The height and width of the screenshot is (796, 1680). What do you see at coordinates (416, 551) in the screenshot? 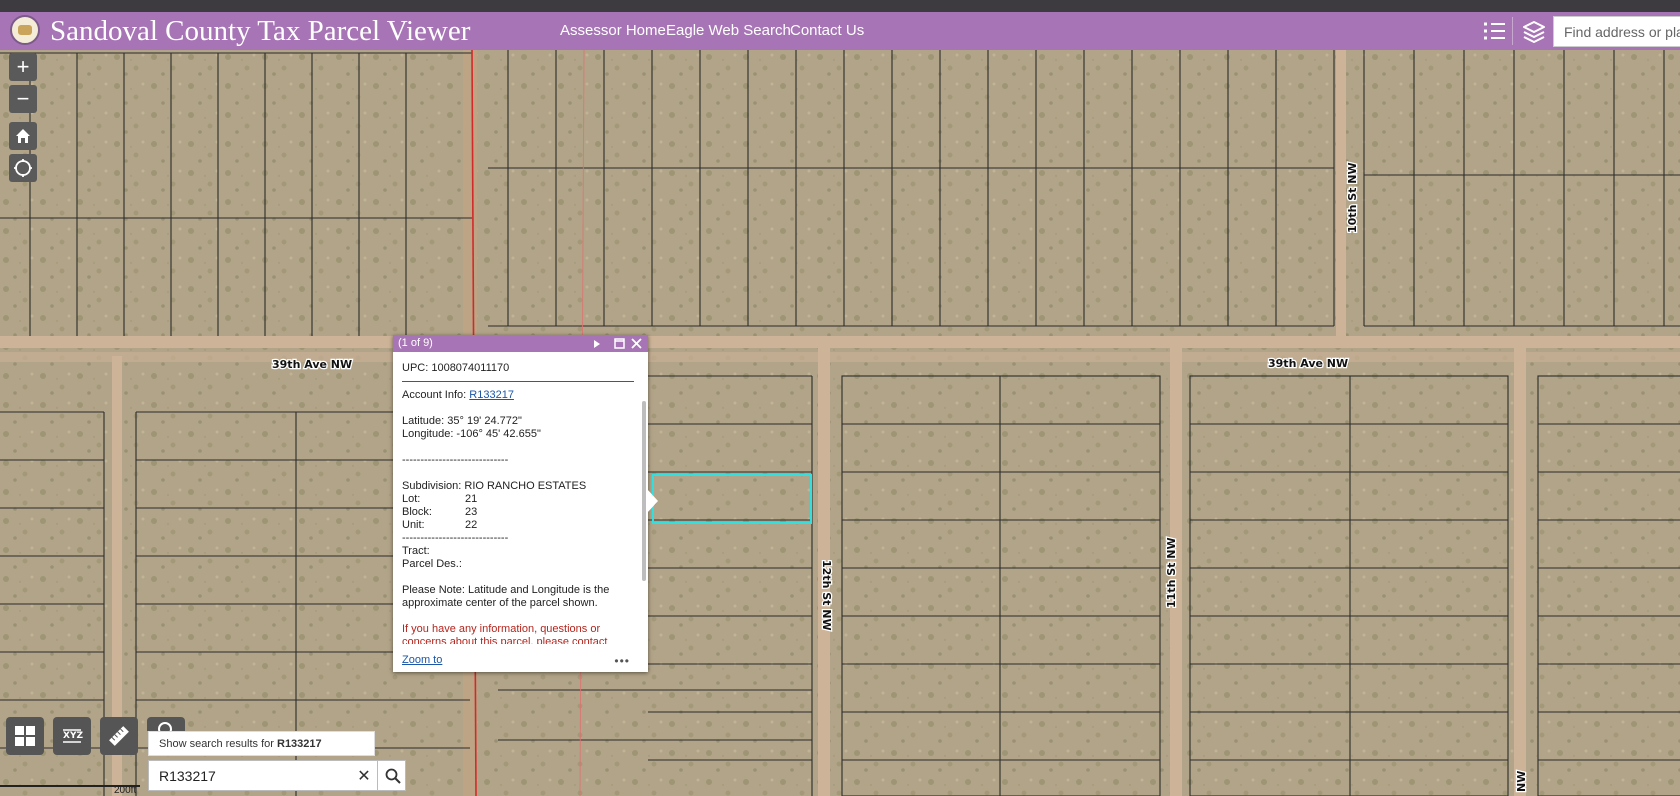
I see `tract-text: Tract:` at bounding box center [416, 551].